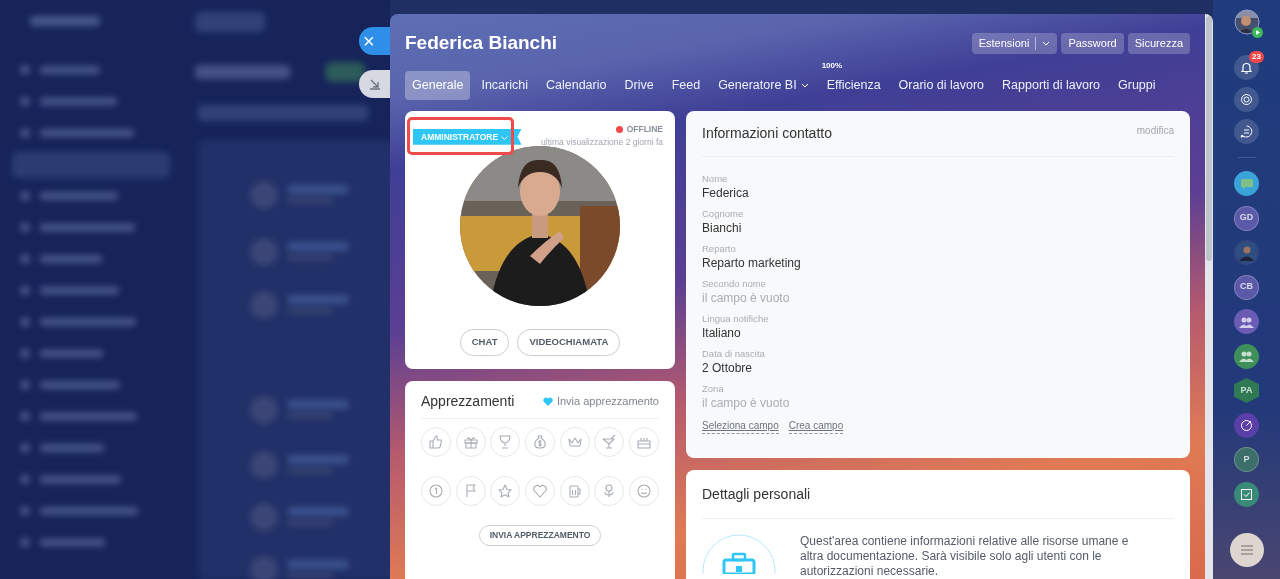 Image resolution: width=1280 pixels, height=579 pixels. Describe the element at coordinates (734, 283) in the screenshot. I see `field-label: Secondo nome` at that location.